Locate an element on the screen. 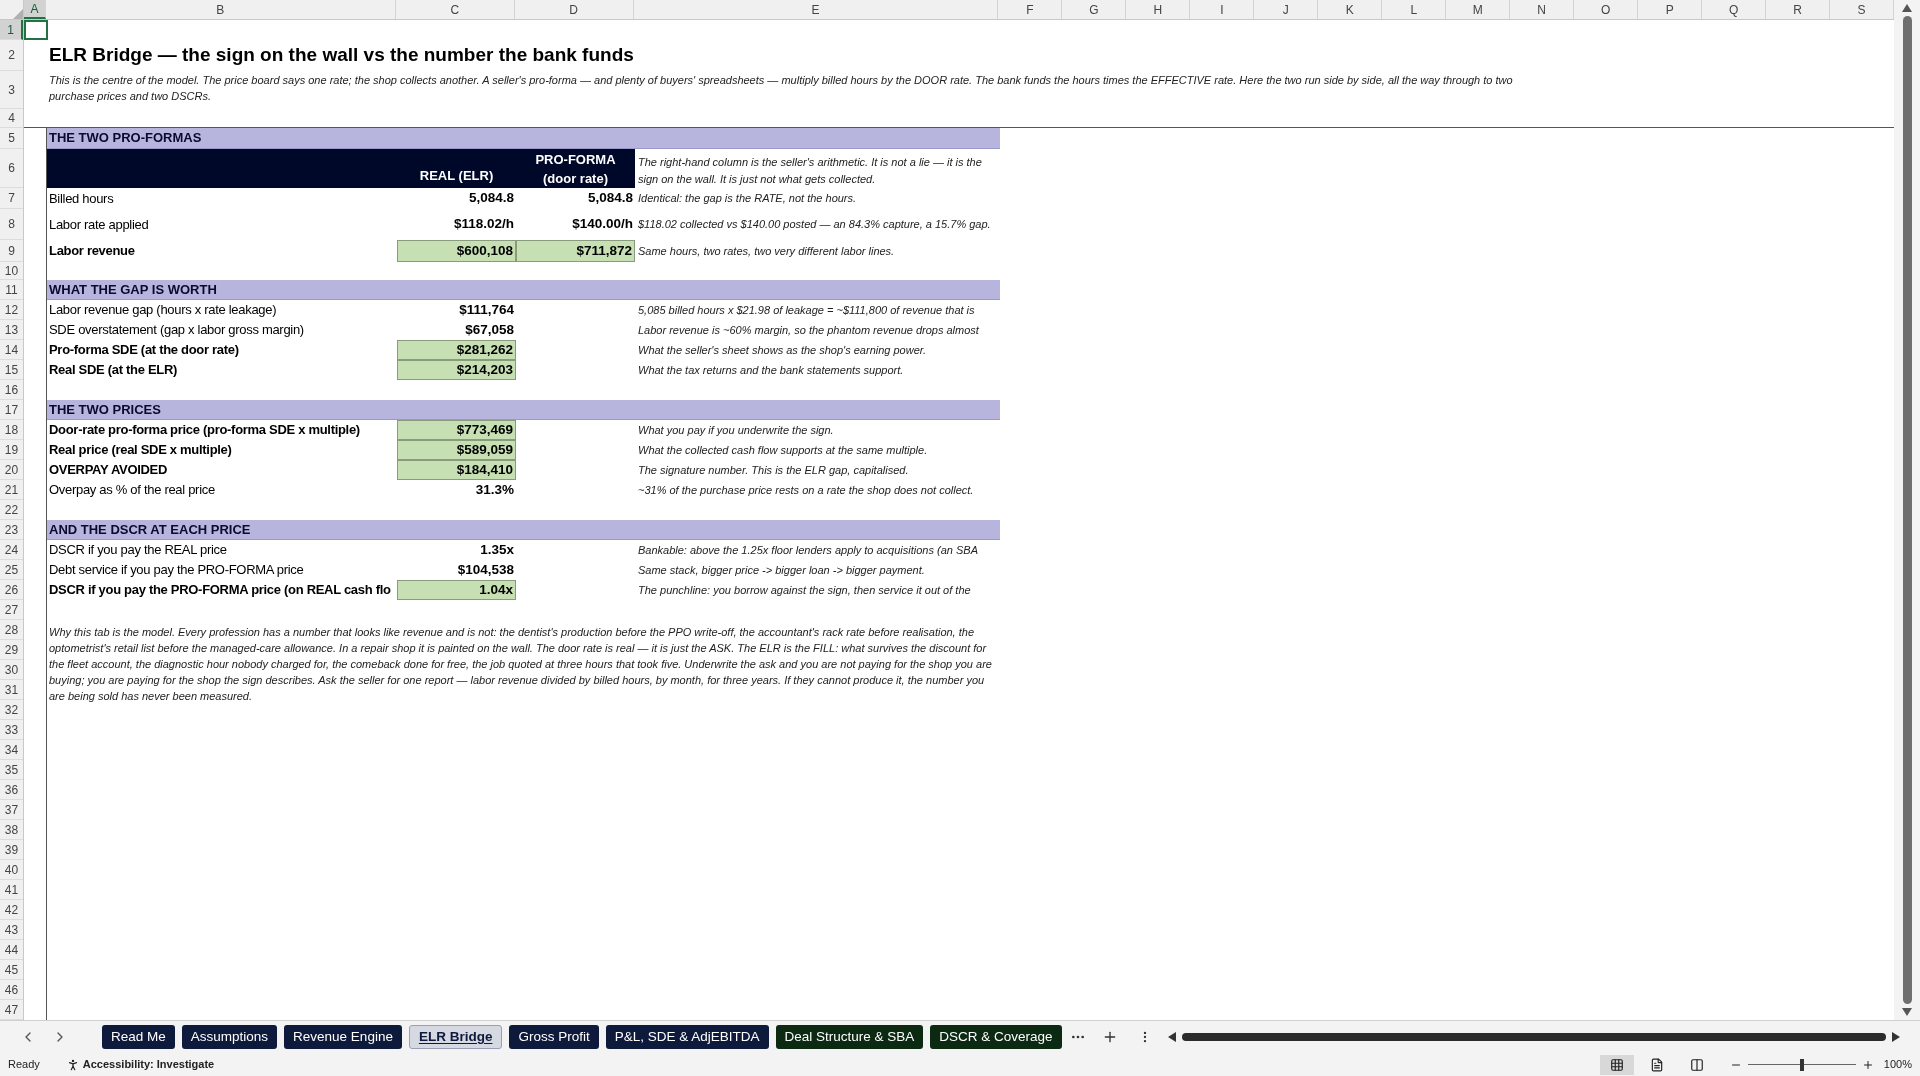 The width and height of the screenshot is (1920, 1076). column-letter: C is located at coordinates (455, 9).